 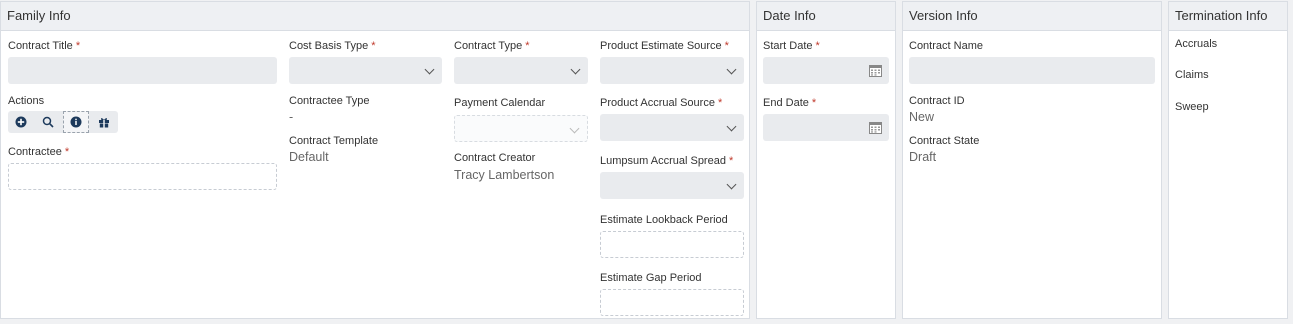 What do you see at coordinates (142, 70) in the screenshot?
I see `contract-title-input` at bounding box center [142, 70].